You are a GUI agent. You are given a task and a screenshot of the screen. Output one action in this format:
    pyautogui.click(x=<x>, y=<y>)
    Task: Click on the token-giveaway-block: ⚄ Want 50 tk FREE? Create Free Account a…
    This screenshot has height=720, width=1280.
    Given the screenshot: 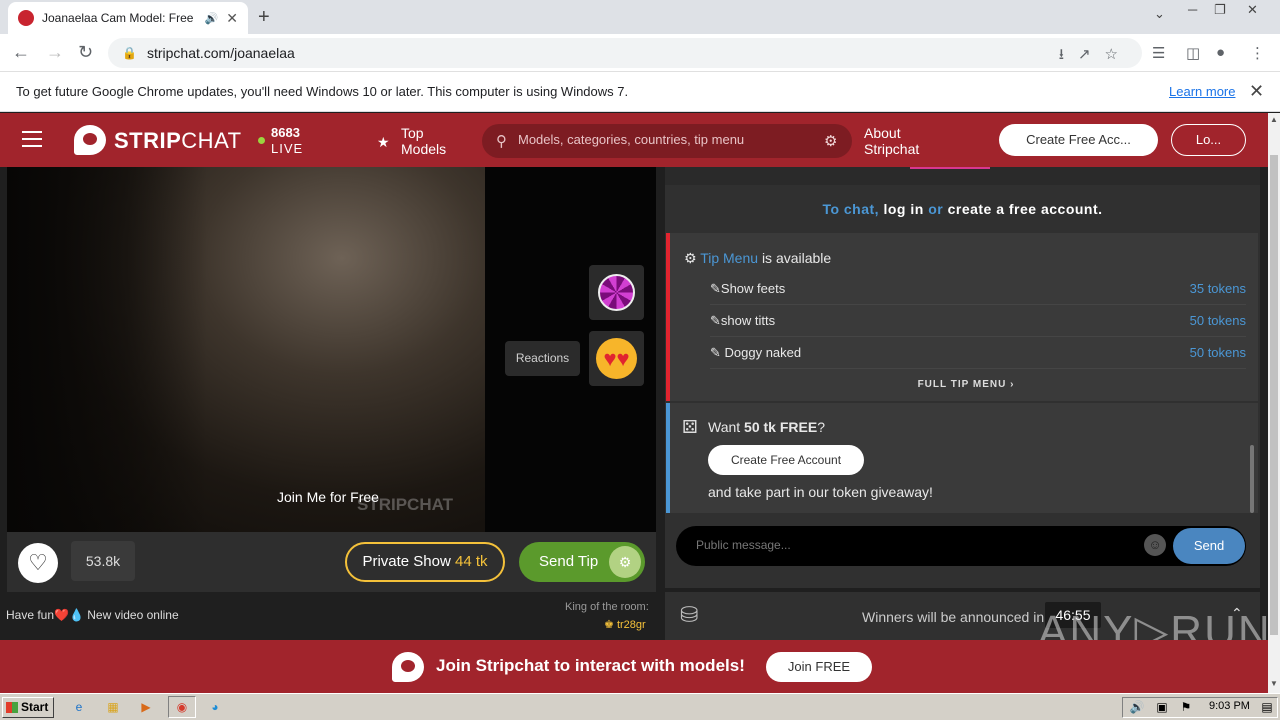 What is the action you would take?
    pyautogui.click(x=962, y=458)
    